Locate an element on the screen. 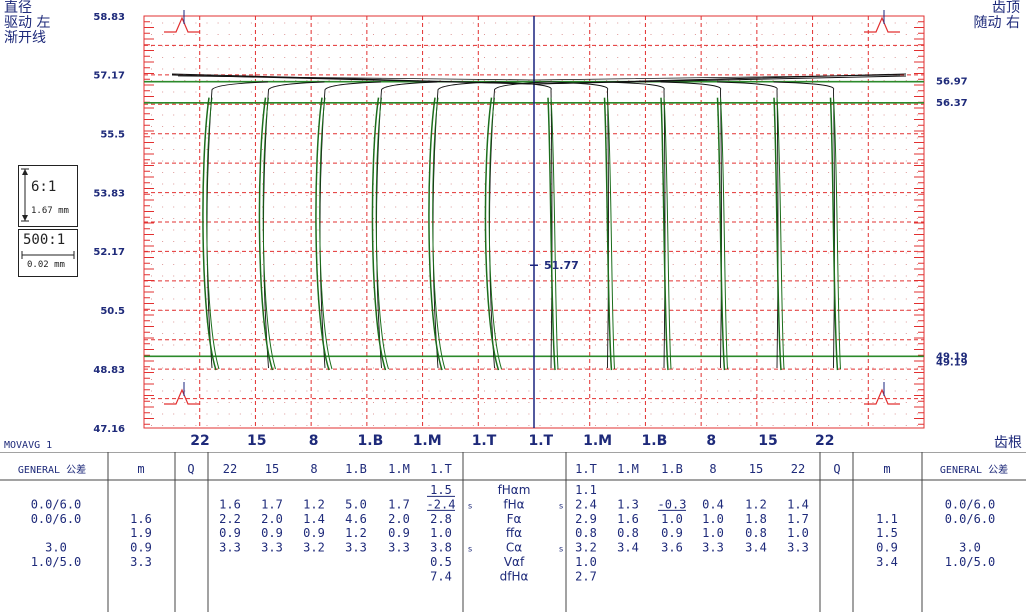  param-label: dfHα is located at coordinates (514, 576).